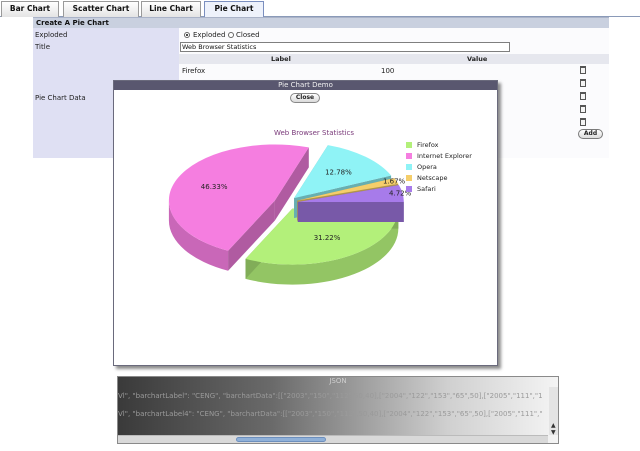 This screenshot has height=451, width=640. What do you see at coordinates (444, 156) in the screenshot?
I see `legend-label: Internet Explorer` at bounding box center [444, 156].